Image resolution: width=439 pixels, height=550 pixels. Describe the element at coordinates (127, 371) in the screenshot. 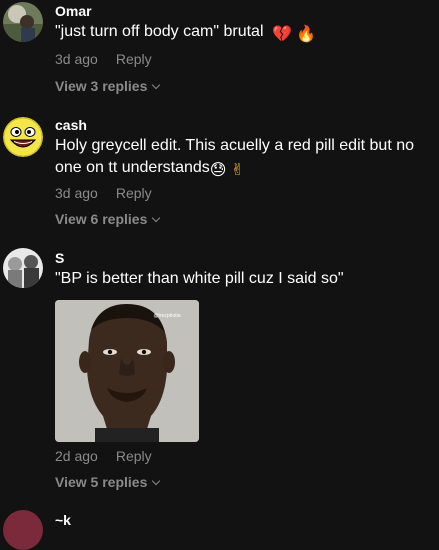

I see `attached-photo: @trezphotia` at that location.